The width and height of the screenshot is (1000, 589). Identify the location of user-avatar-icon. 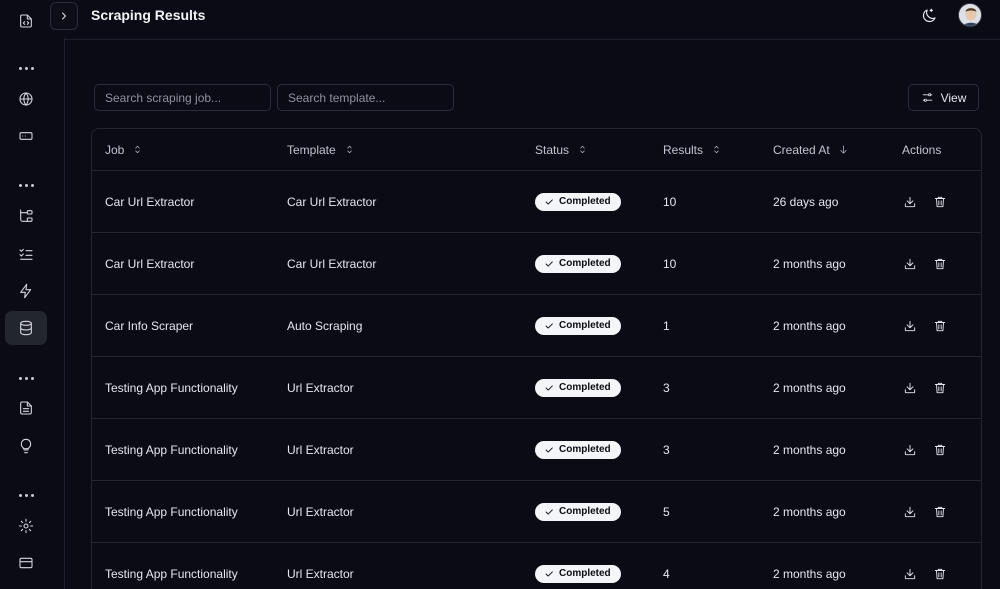
(970, 15).